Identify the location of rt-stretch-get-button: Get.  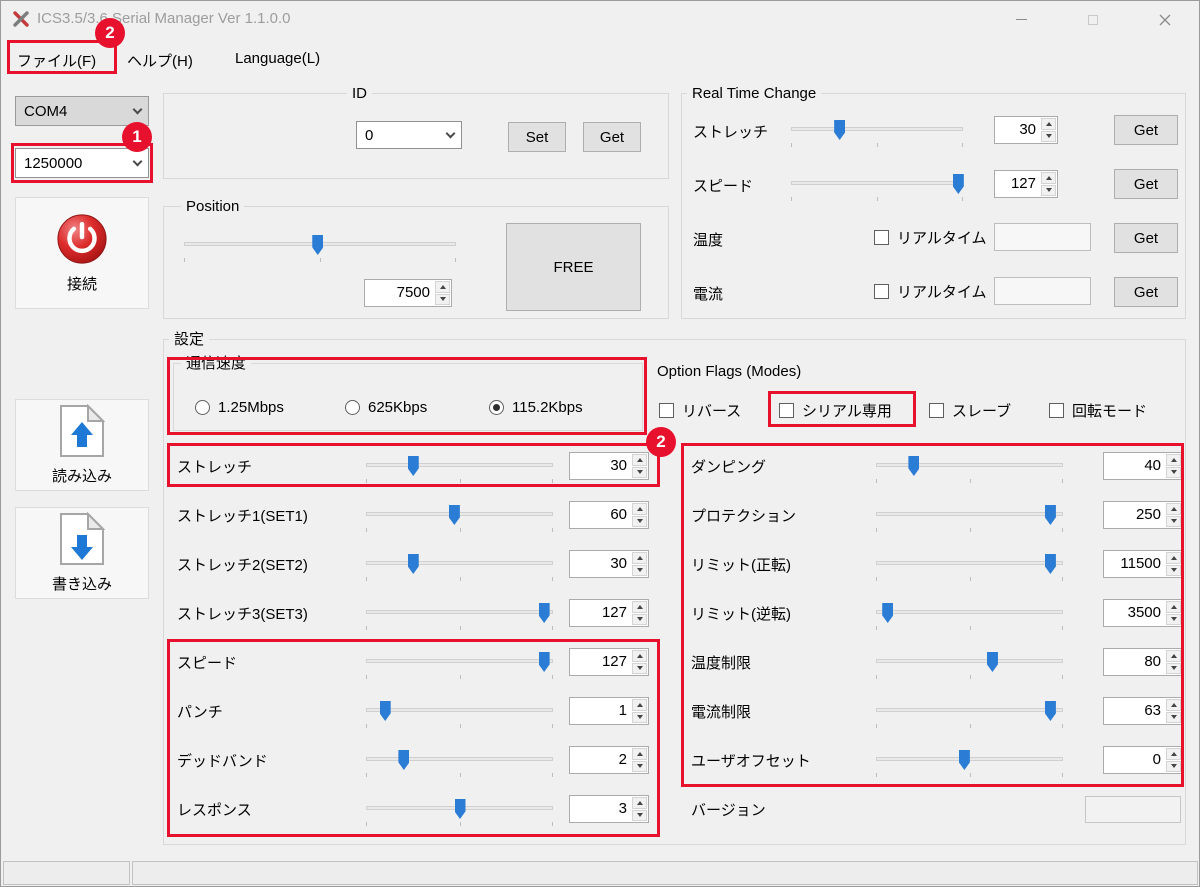
(1146, 130).